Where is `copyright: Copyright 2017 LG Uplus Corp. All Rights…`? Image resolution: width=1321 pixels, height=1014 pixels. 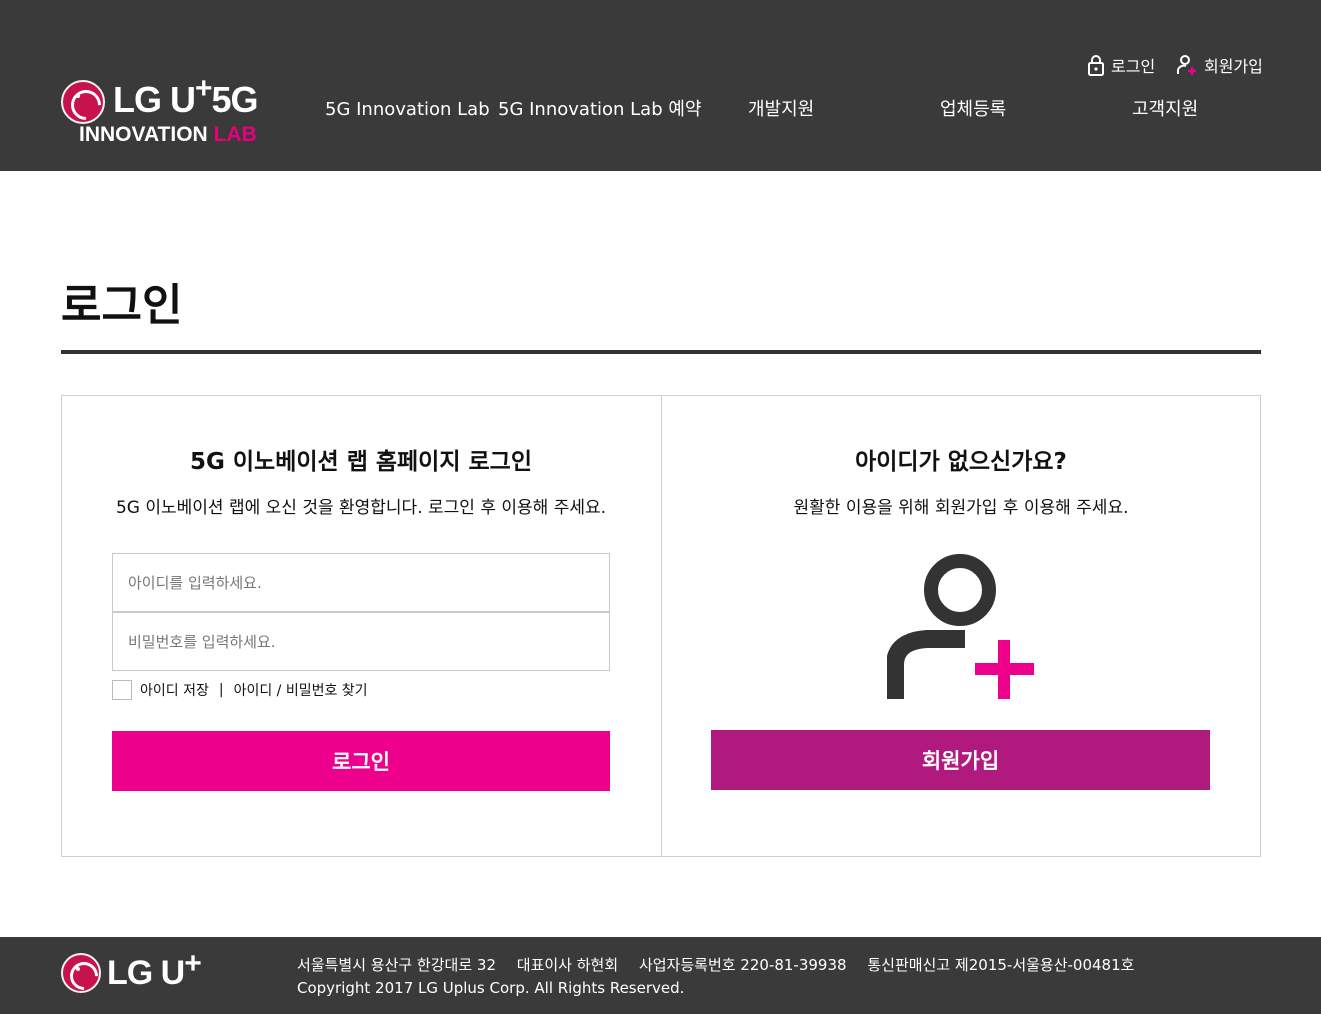
copyright: Copyright 2017 LG Uplus Corp. All Rights… is located at coordinates (491, 988).